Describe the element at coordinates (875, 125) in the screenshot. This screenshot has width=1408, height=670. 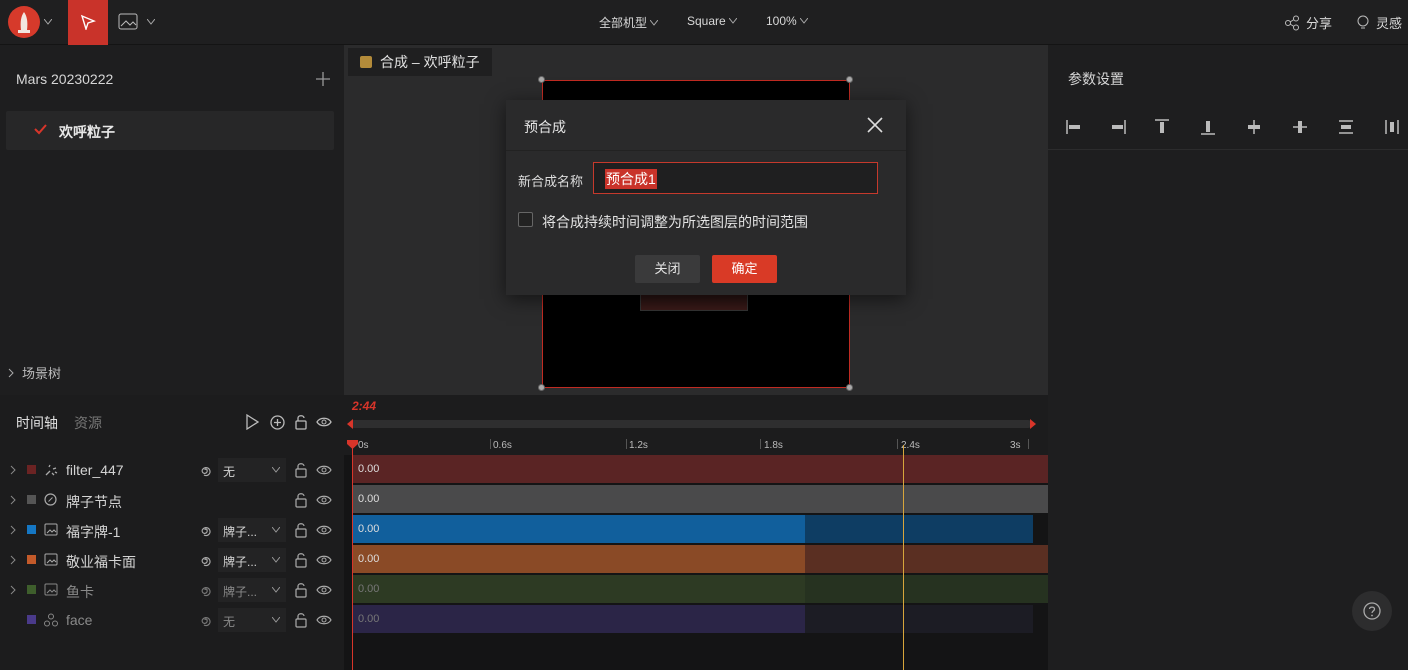
I see `close-icon` at that location.